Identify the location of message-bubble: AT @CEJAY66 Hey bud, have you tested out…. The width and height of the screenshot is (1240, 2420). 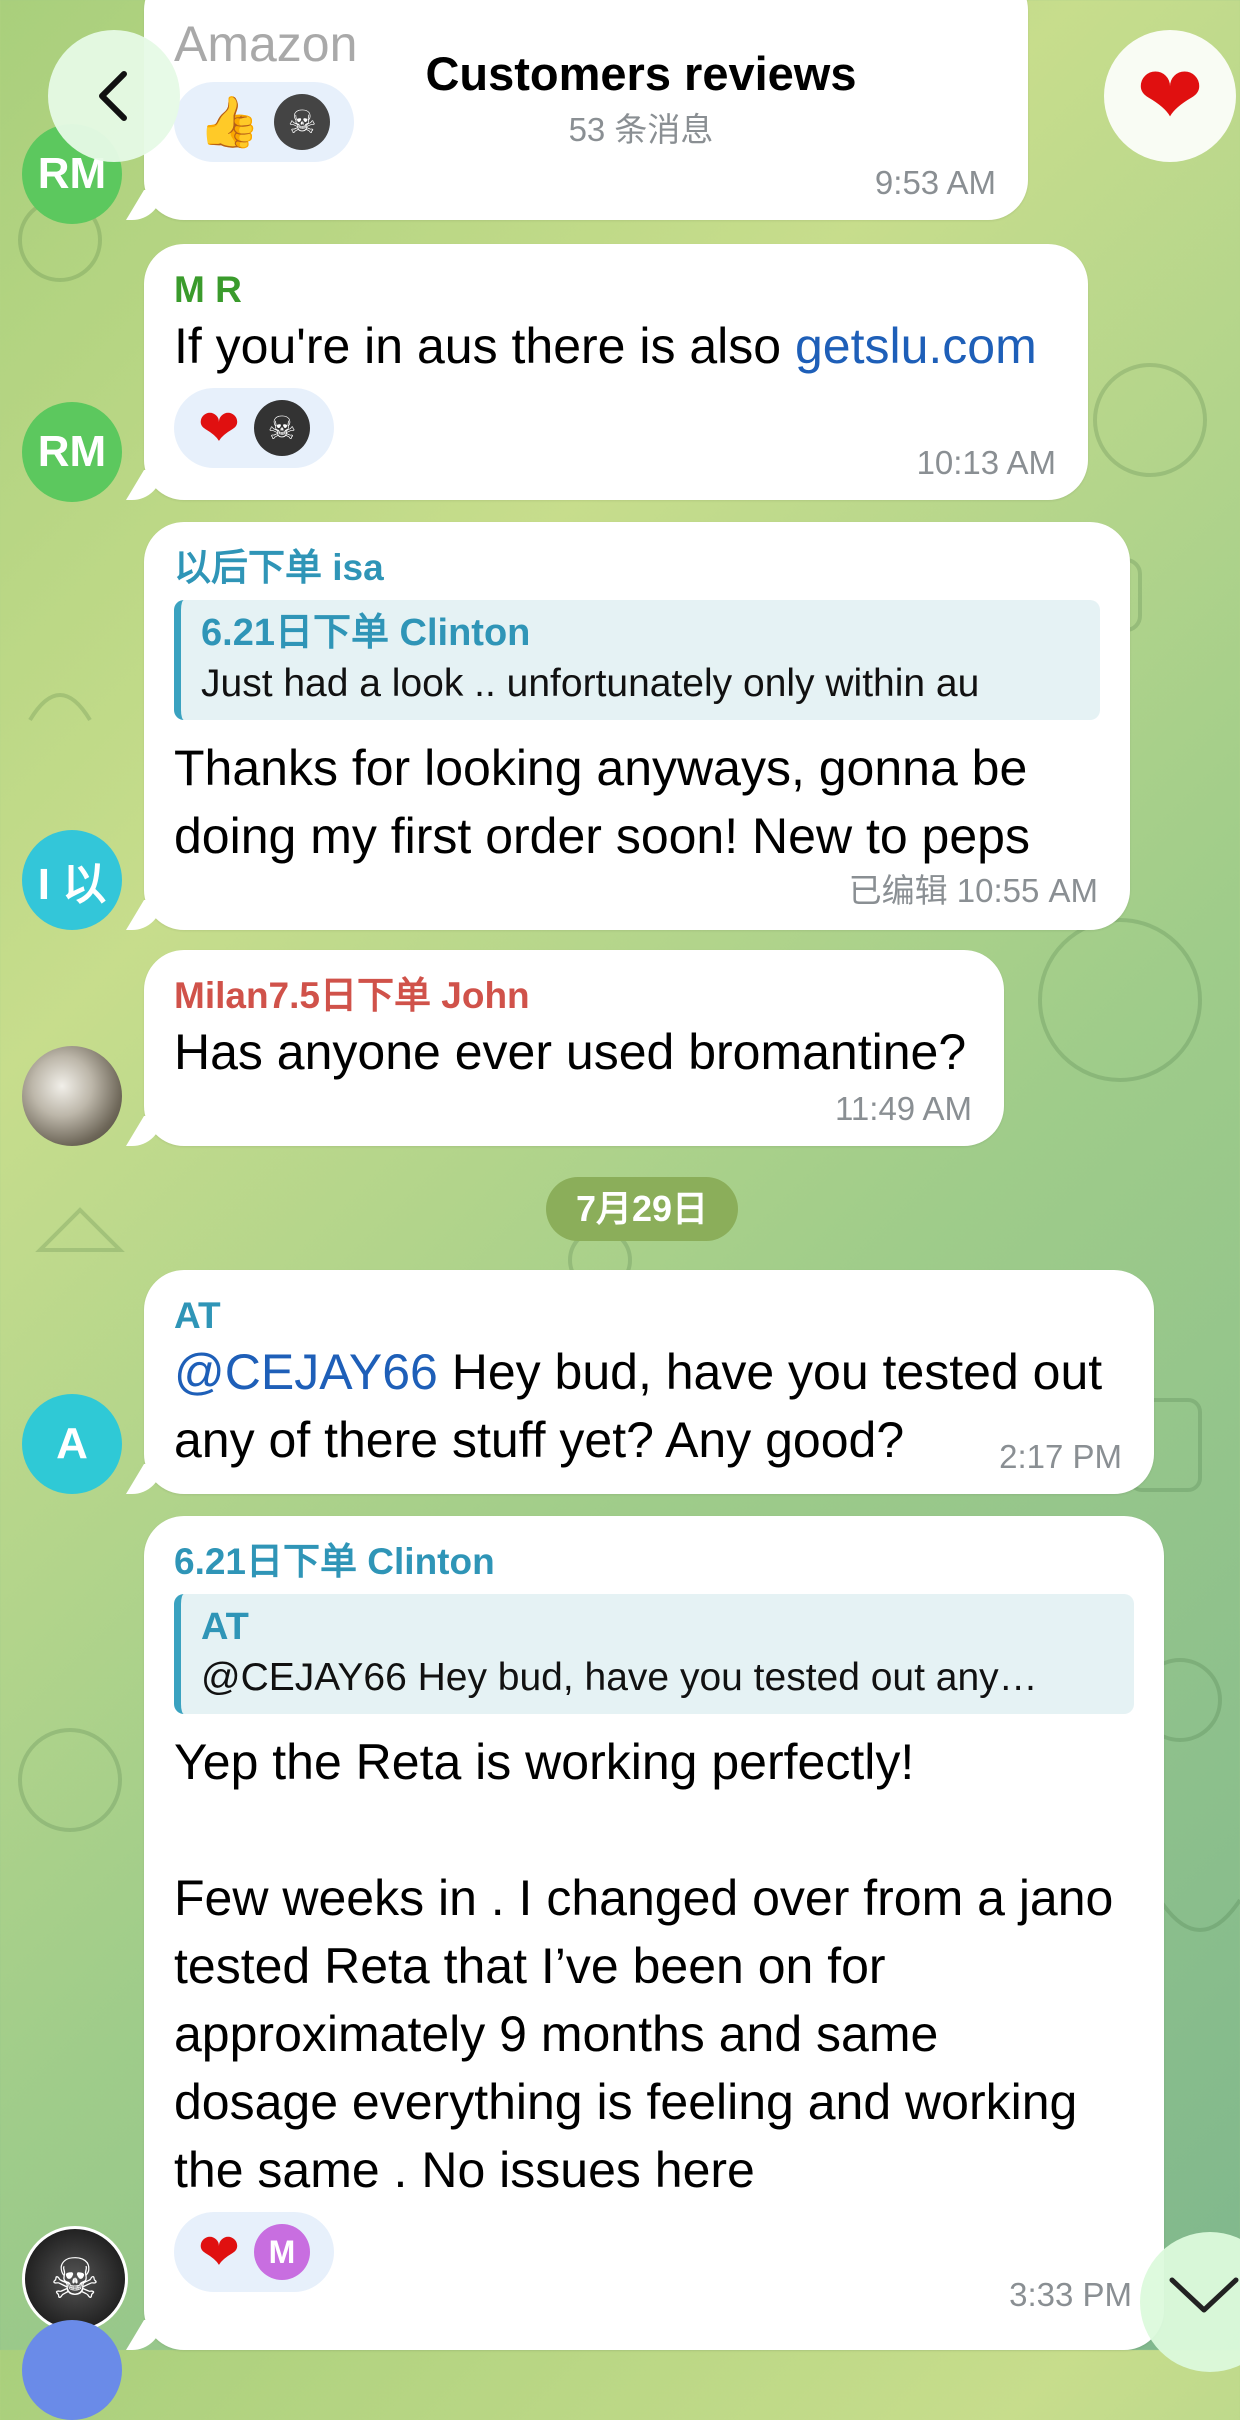
(649, 1382).